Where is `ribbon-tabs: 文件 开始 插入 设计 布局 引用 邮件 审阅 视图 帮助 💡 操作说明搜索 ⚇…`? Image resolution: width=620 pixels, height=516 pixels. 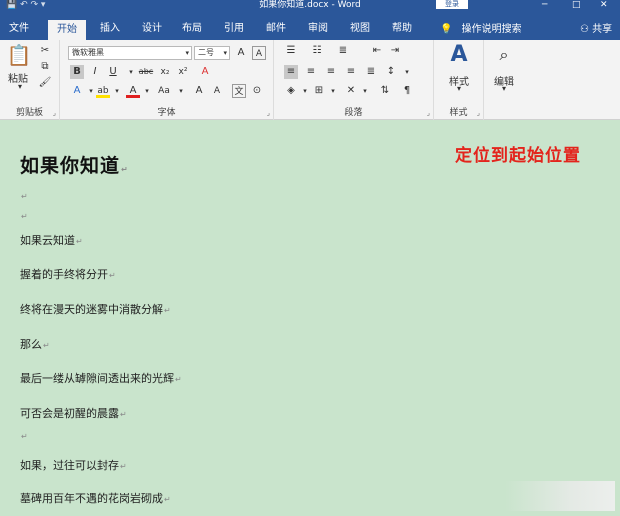 ribbon-tabs: 文件 开始 插入 设计 布局 引用 邮件 审阅 视图 帮助 💡 操作说明搜索 ⚇… is located at coordinates (310, 26).